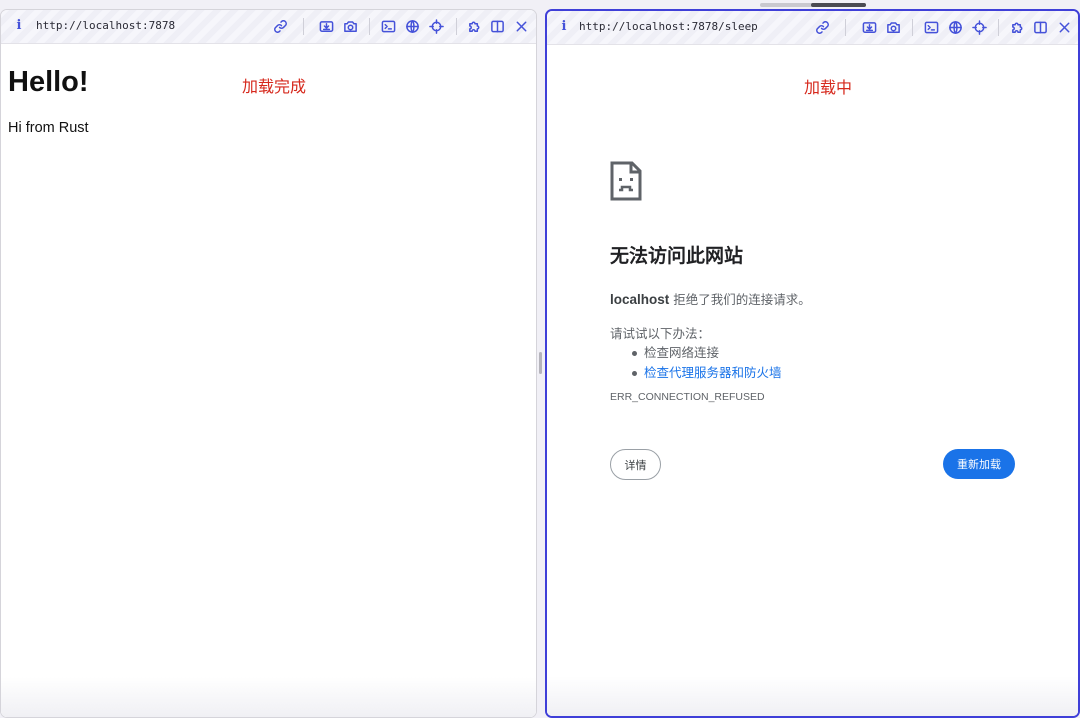  I want to click on page-heading: Hello!, so click(48, 82).